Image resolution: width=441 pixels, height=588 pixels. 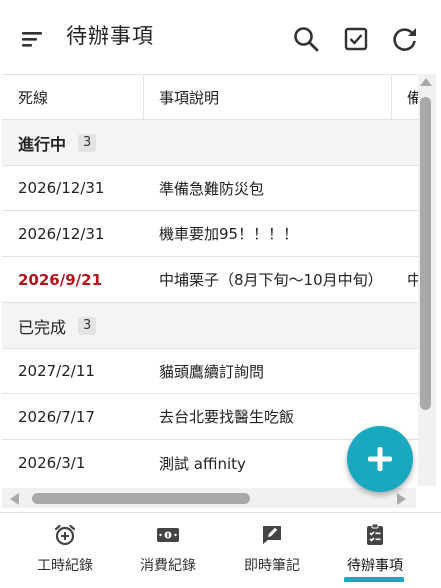 What do you see at coordinates (42, 144) in the screenshot?
I see `group-title: 進行中` at bounding box center [42, 144].